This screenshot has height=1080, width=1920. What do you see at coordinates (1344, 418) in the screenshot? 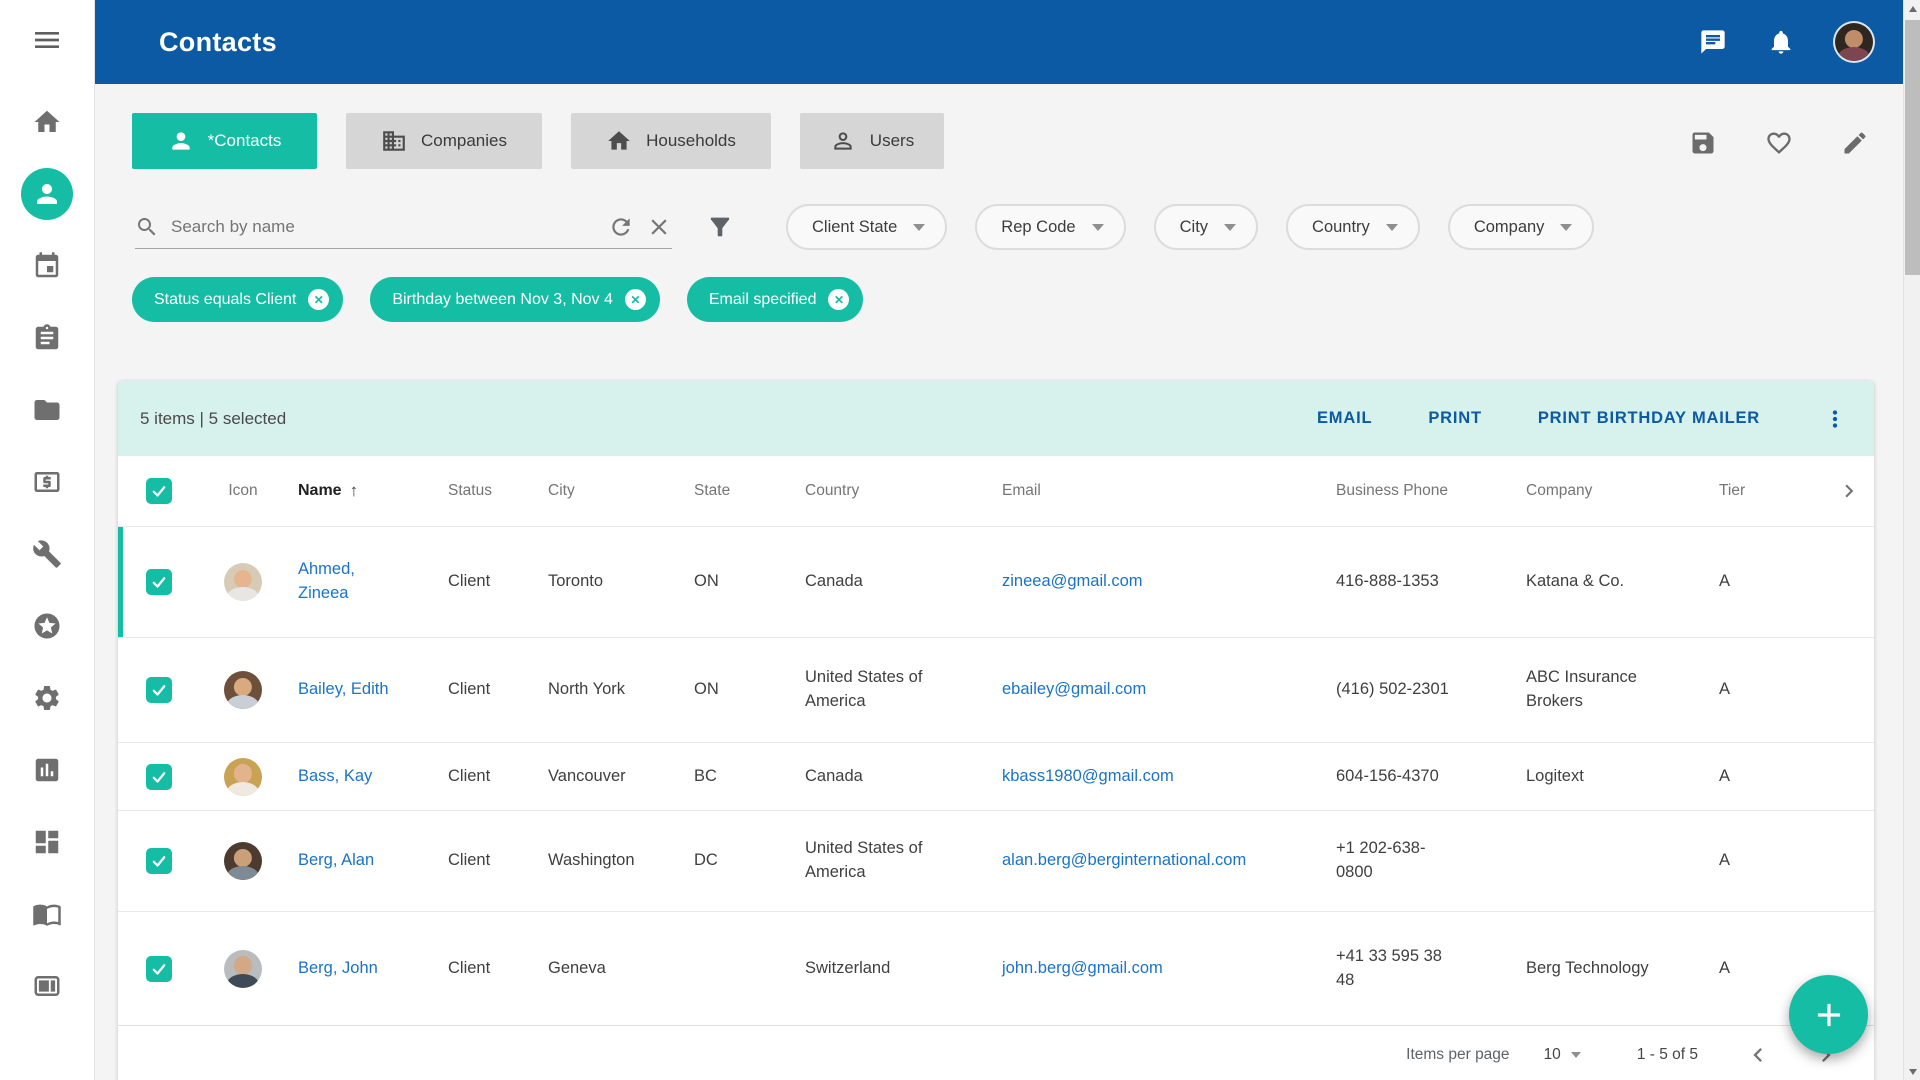
I see `email-button: EMAIL` at bounding box center [1344, 418].